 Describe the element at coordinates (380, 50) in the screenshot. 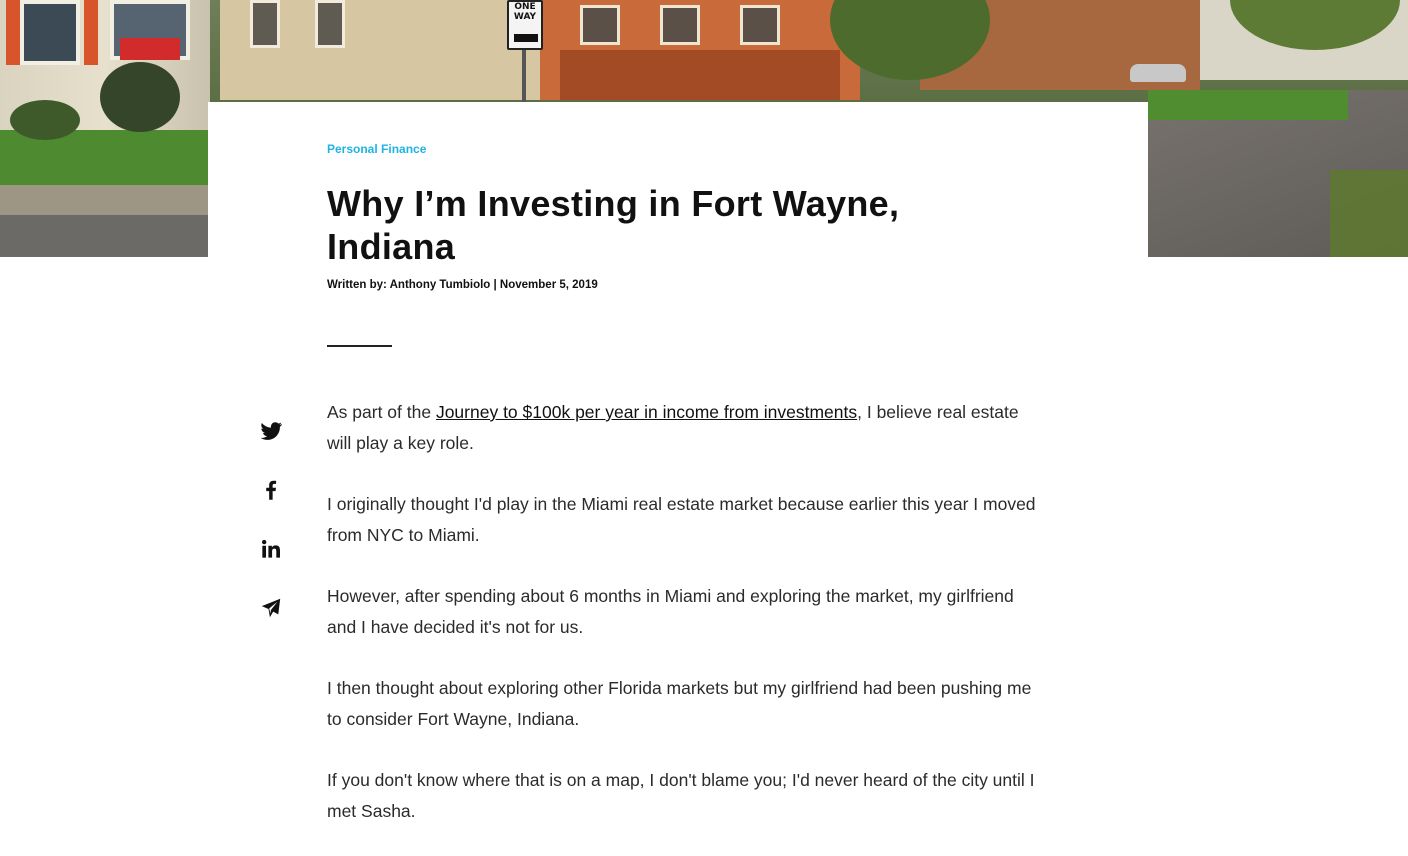

I see `hero-house-beige` at that location.